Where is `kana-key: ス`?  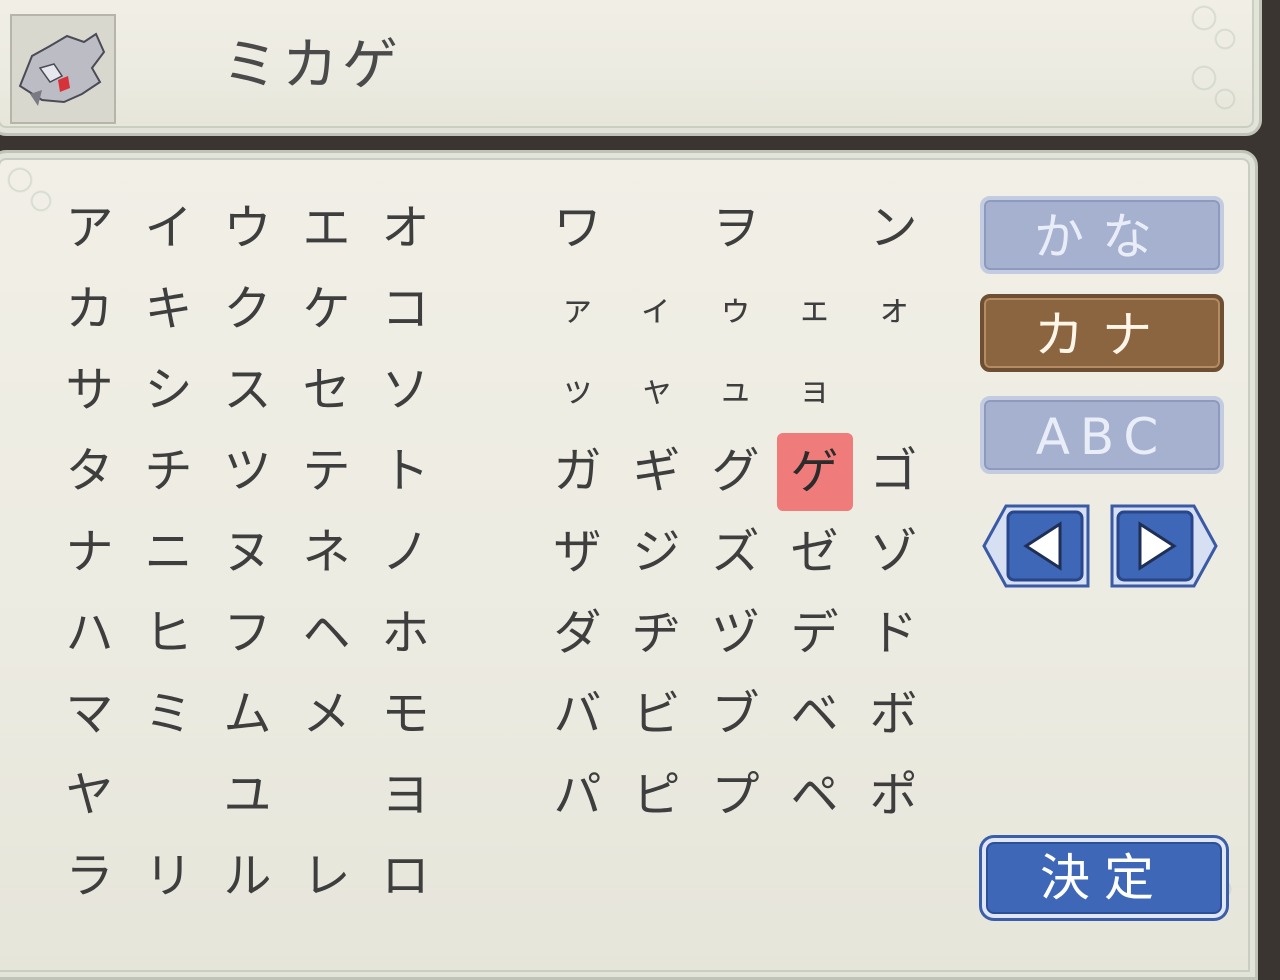
kana-key: ス is located at coordinates (247, 390).